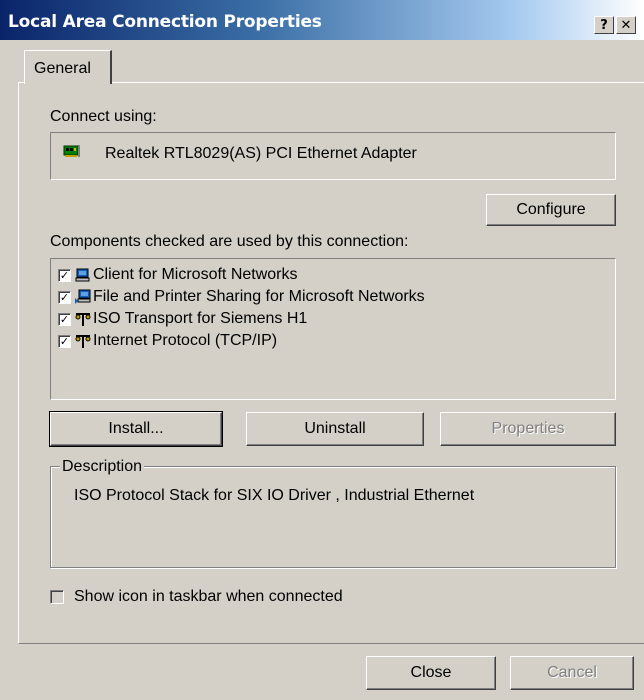 The image size is (644, 700). Describe the element at coordinates (431, 673) in the screenshot. I see `close-button: Close` at that location.